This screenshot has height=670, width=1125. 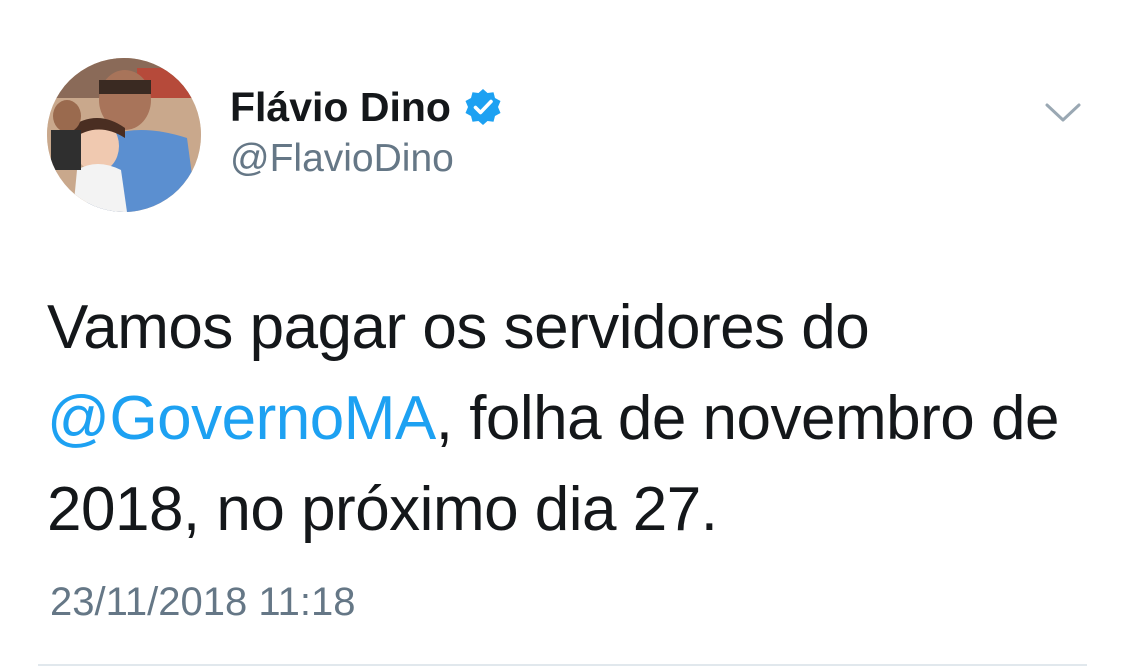 I want to click on avatar-photo, so click(x=124, y=135).